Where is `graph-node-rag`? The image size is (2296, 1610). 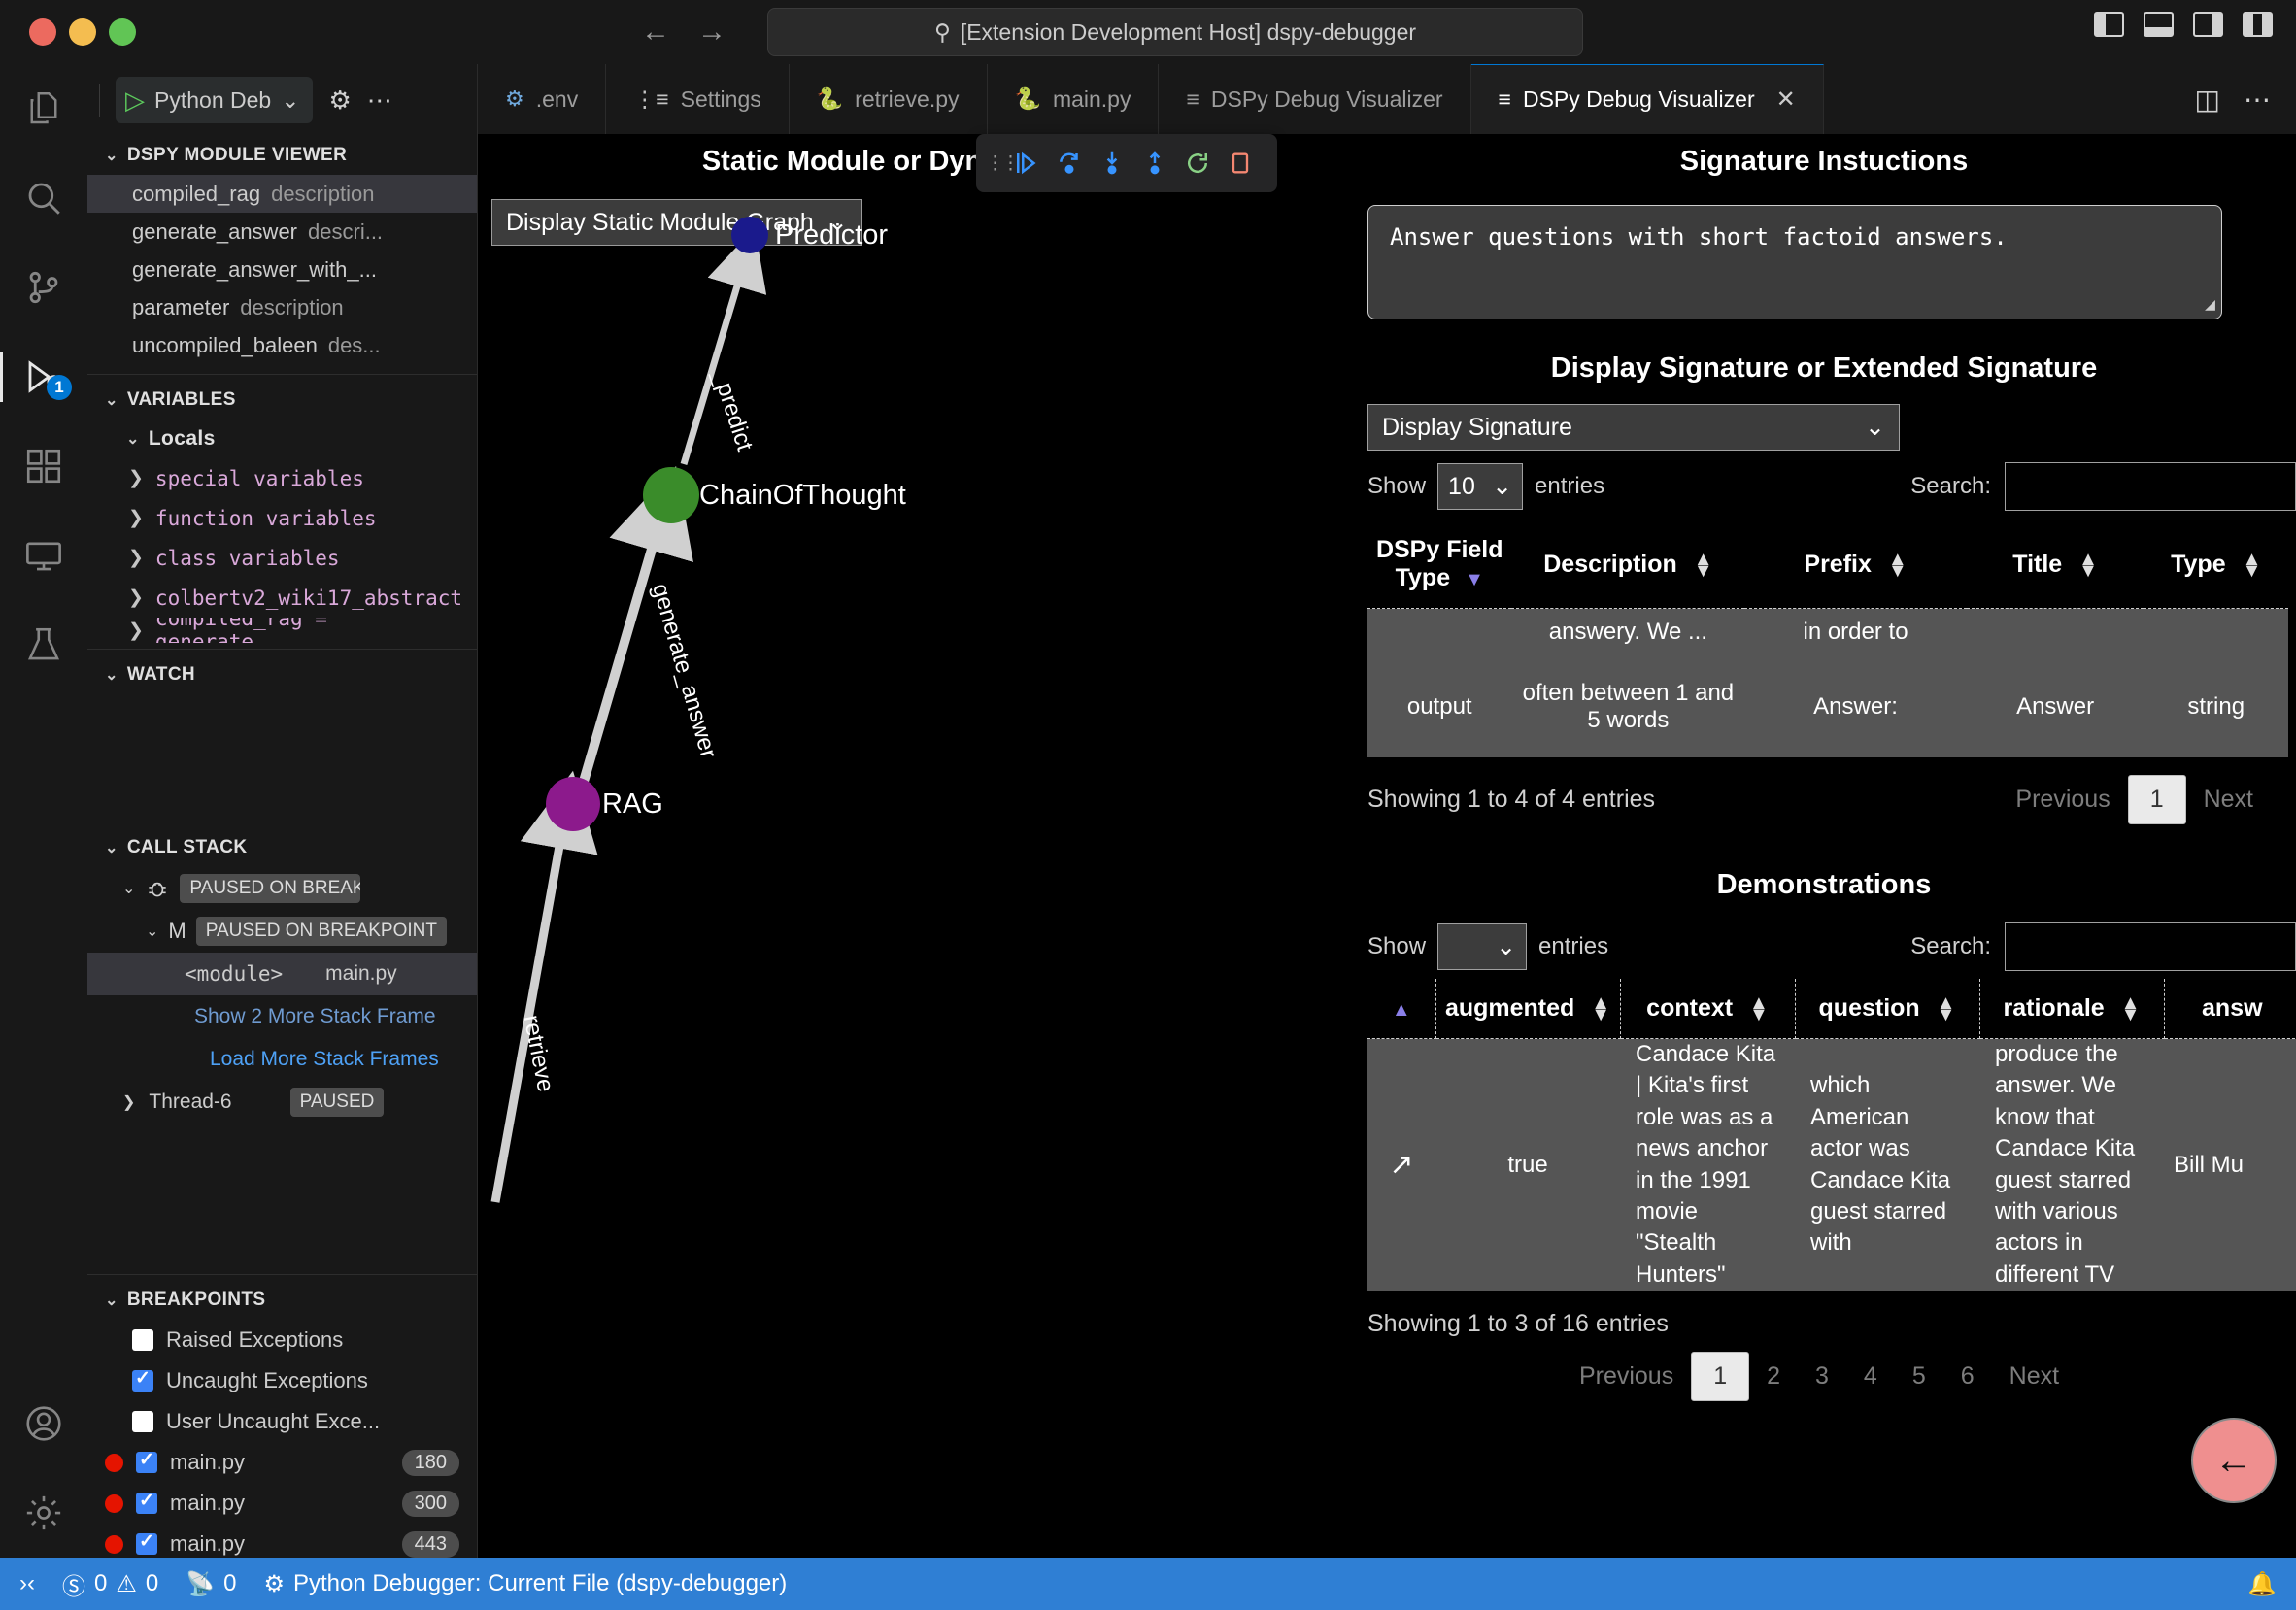 graph-node-rag is located at coordinates (573, 804).